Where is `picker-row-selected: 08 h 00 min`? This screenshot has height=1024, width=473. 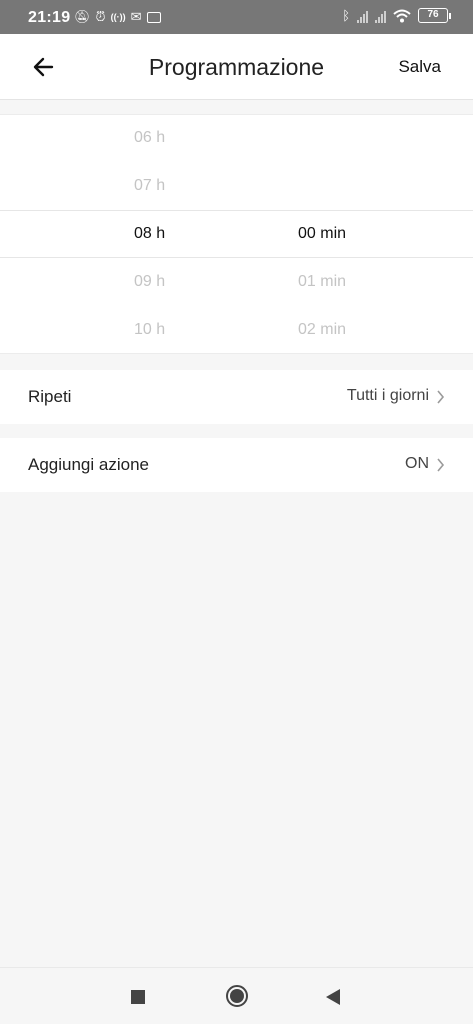 picker-row-selected: 08 h 00 min is located at coordinates (236, 234).